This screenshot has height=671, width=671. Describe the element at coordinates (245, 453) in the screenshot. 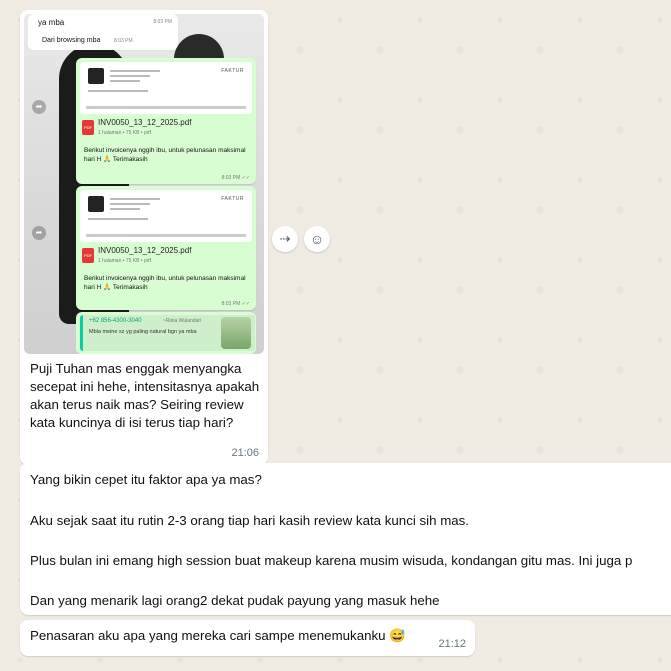

I see `message-time: 21:06` at that location.